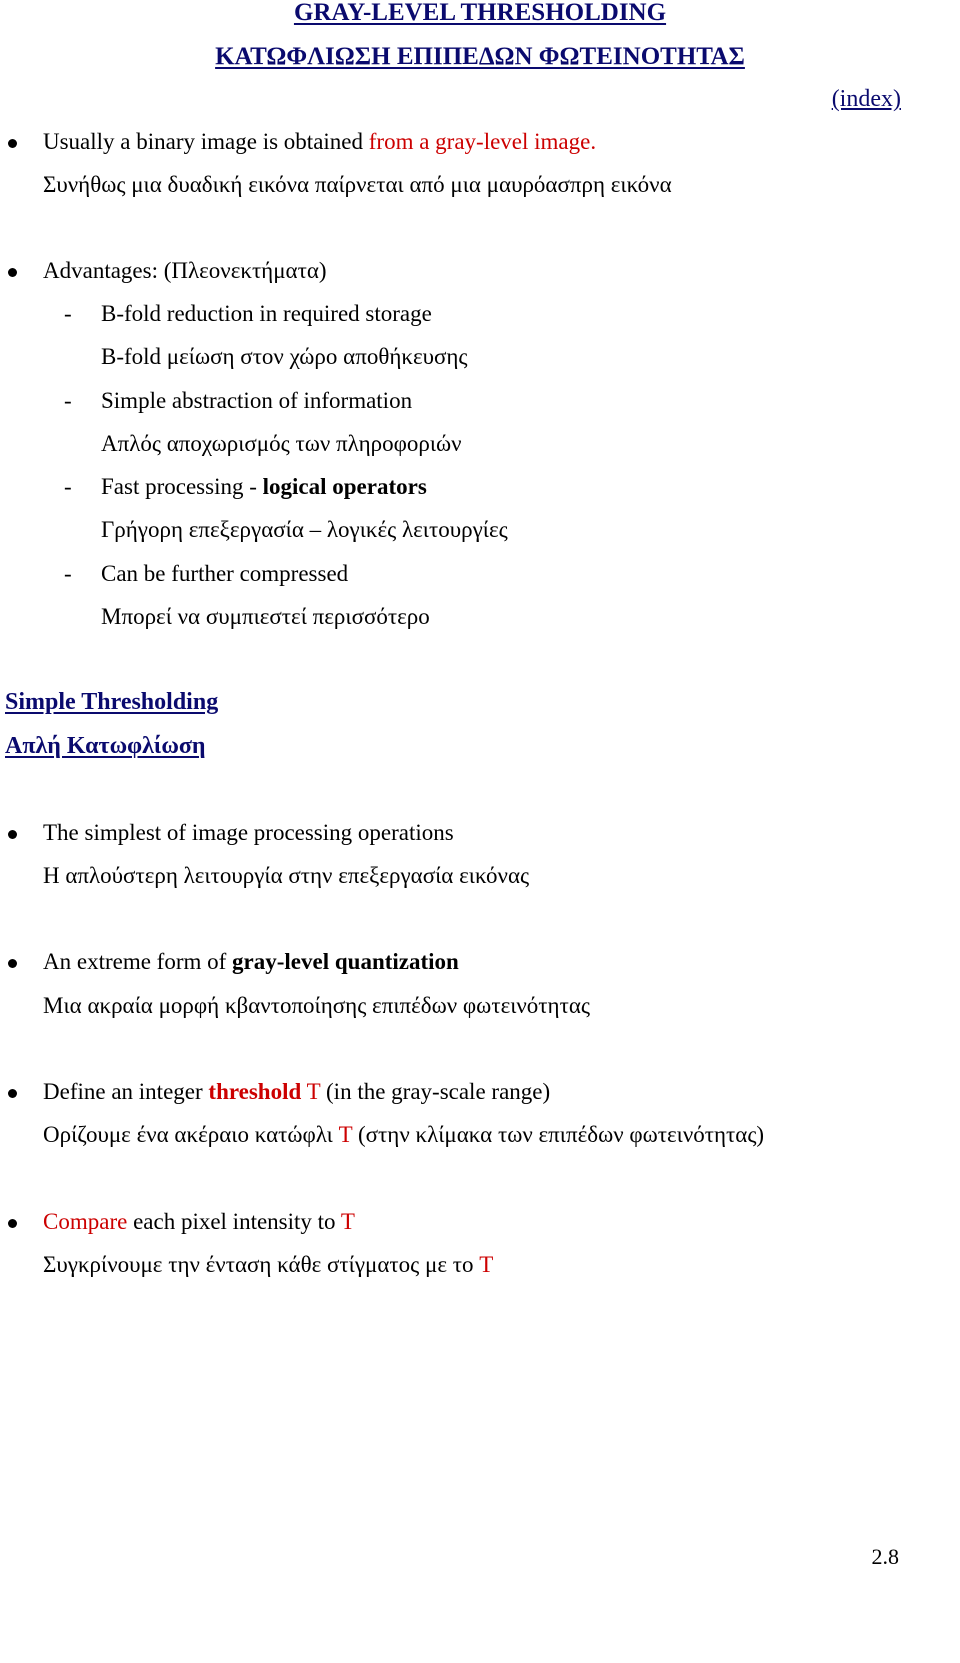 This screenshot has height=1663, width=960. What do you see at coordinates (225, 573) in the screenshot?
I see `advantage-item: Can be further compressed` at bounding box center [225, 573].